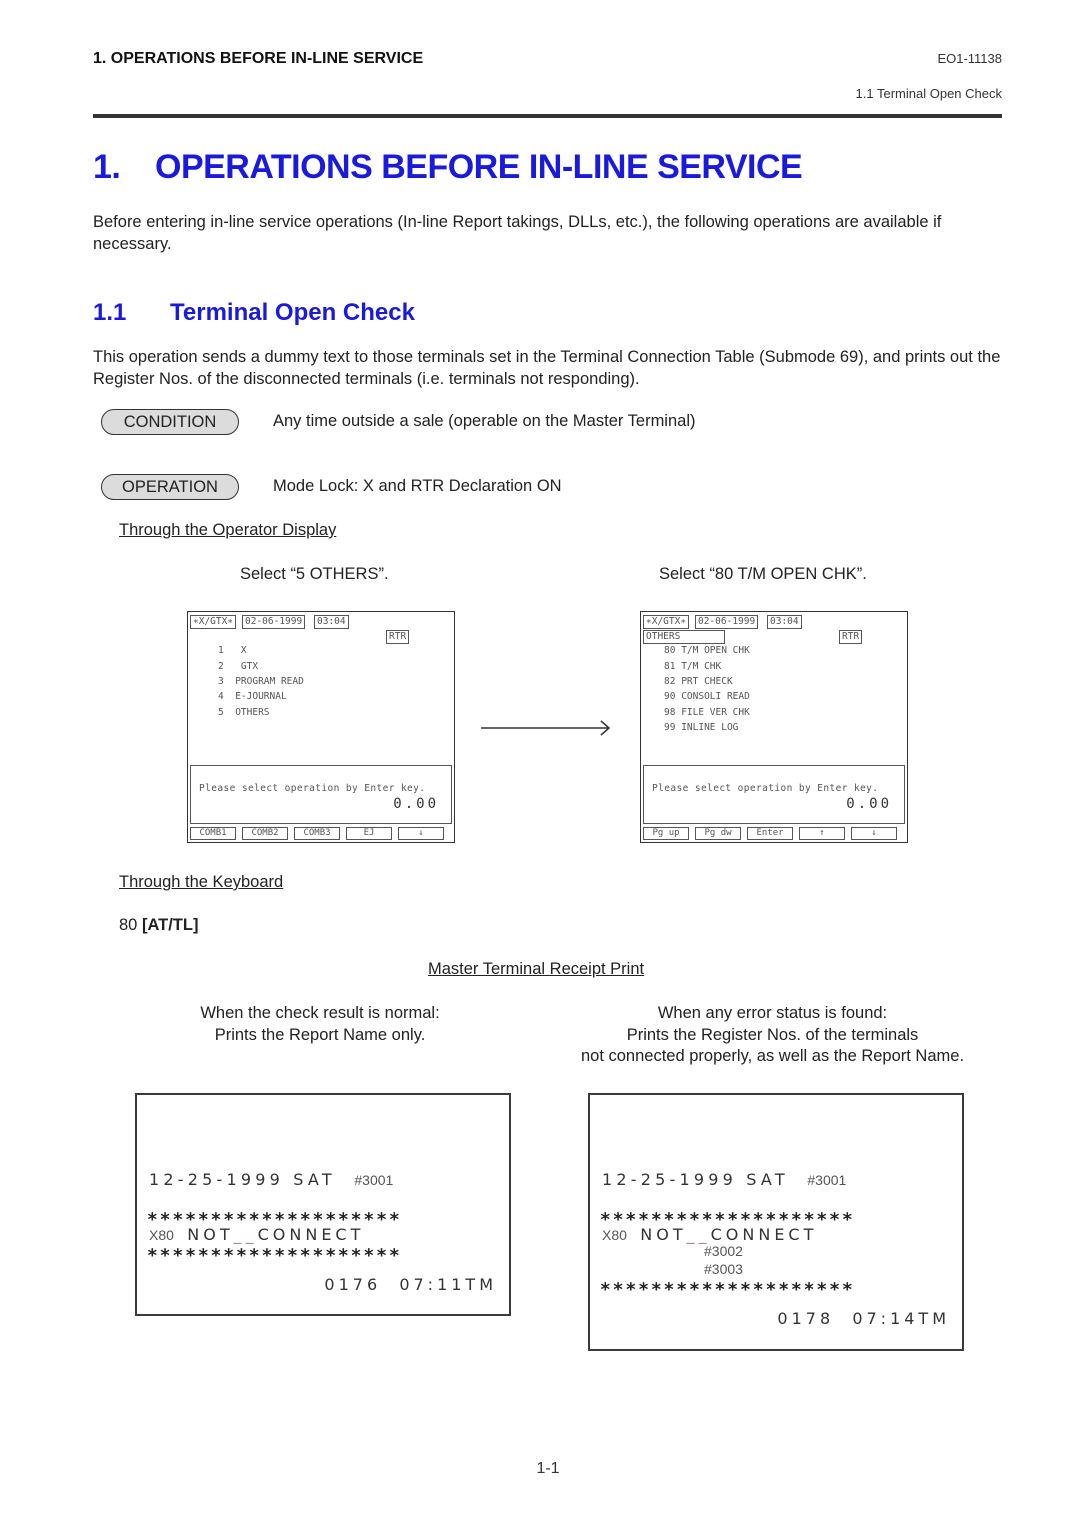 The width and height of the screenshot is (1080, 1525). Describe the element at coordinates (261, 682) in the screenshot. I see `menu-item: 3 PROGRAM READ` at that location.